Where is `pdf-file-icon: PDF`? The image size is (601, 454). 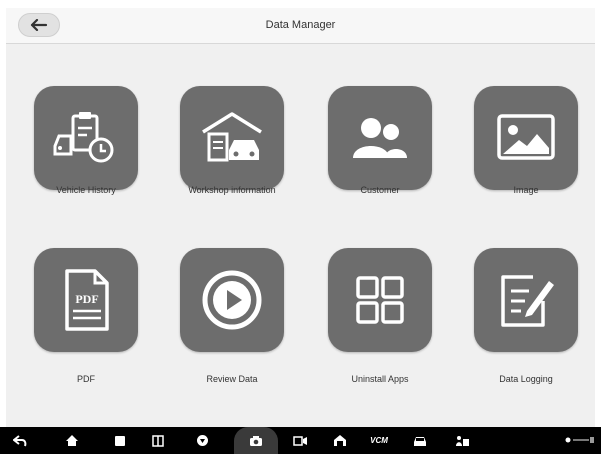 pdf-file-icon: PDF is located at coordinates (87, 300).